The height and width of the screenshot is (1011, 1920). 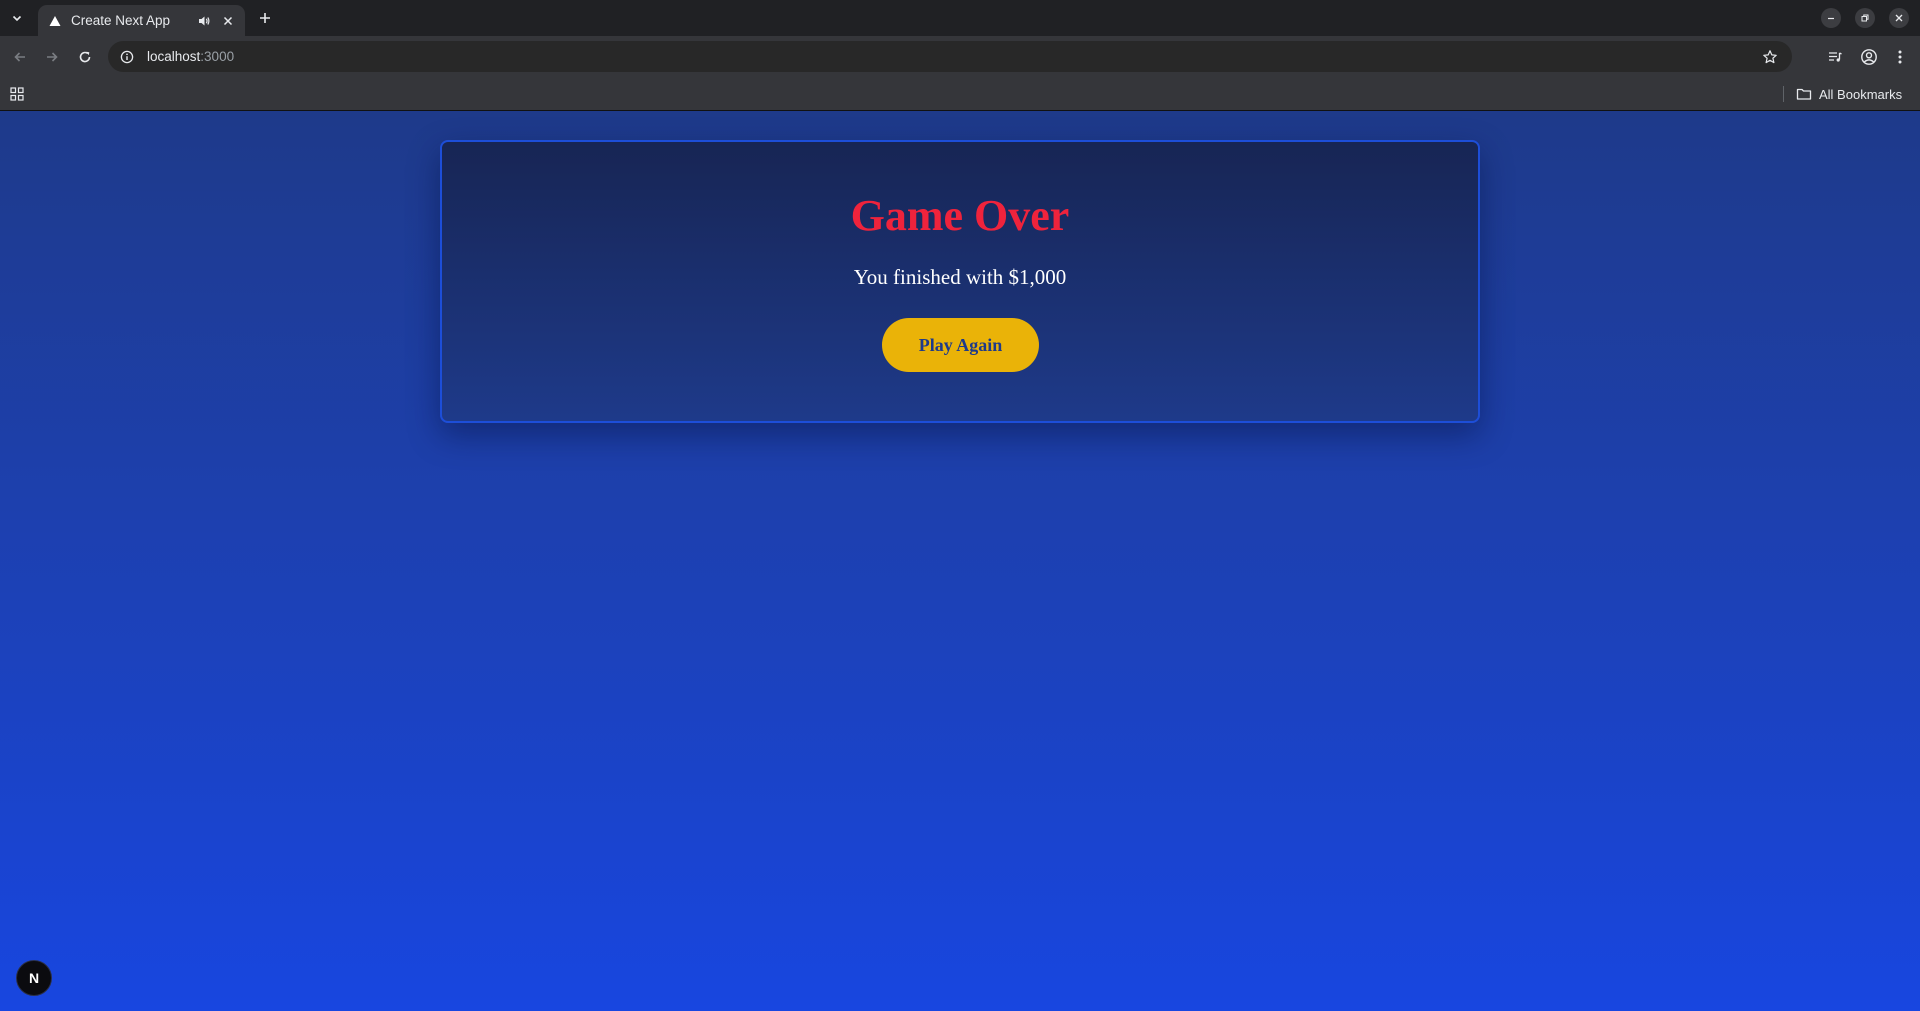 What do you see at coordinates (960, 277) in the screenshot?
I see `final-amount-message: You finished with $1,000` at bounding box center [960, 277].